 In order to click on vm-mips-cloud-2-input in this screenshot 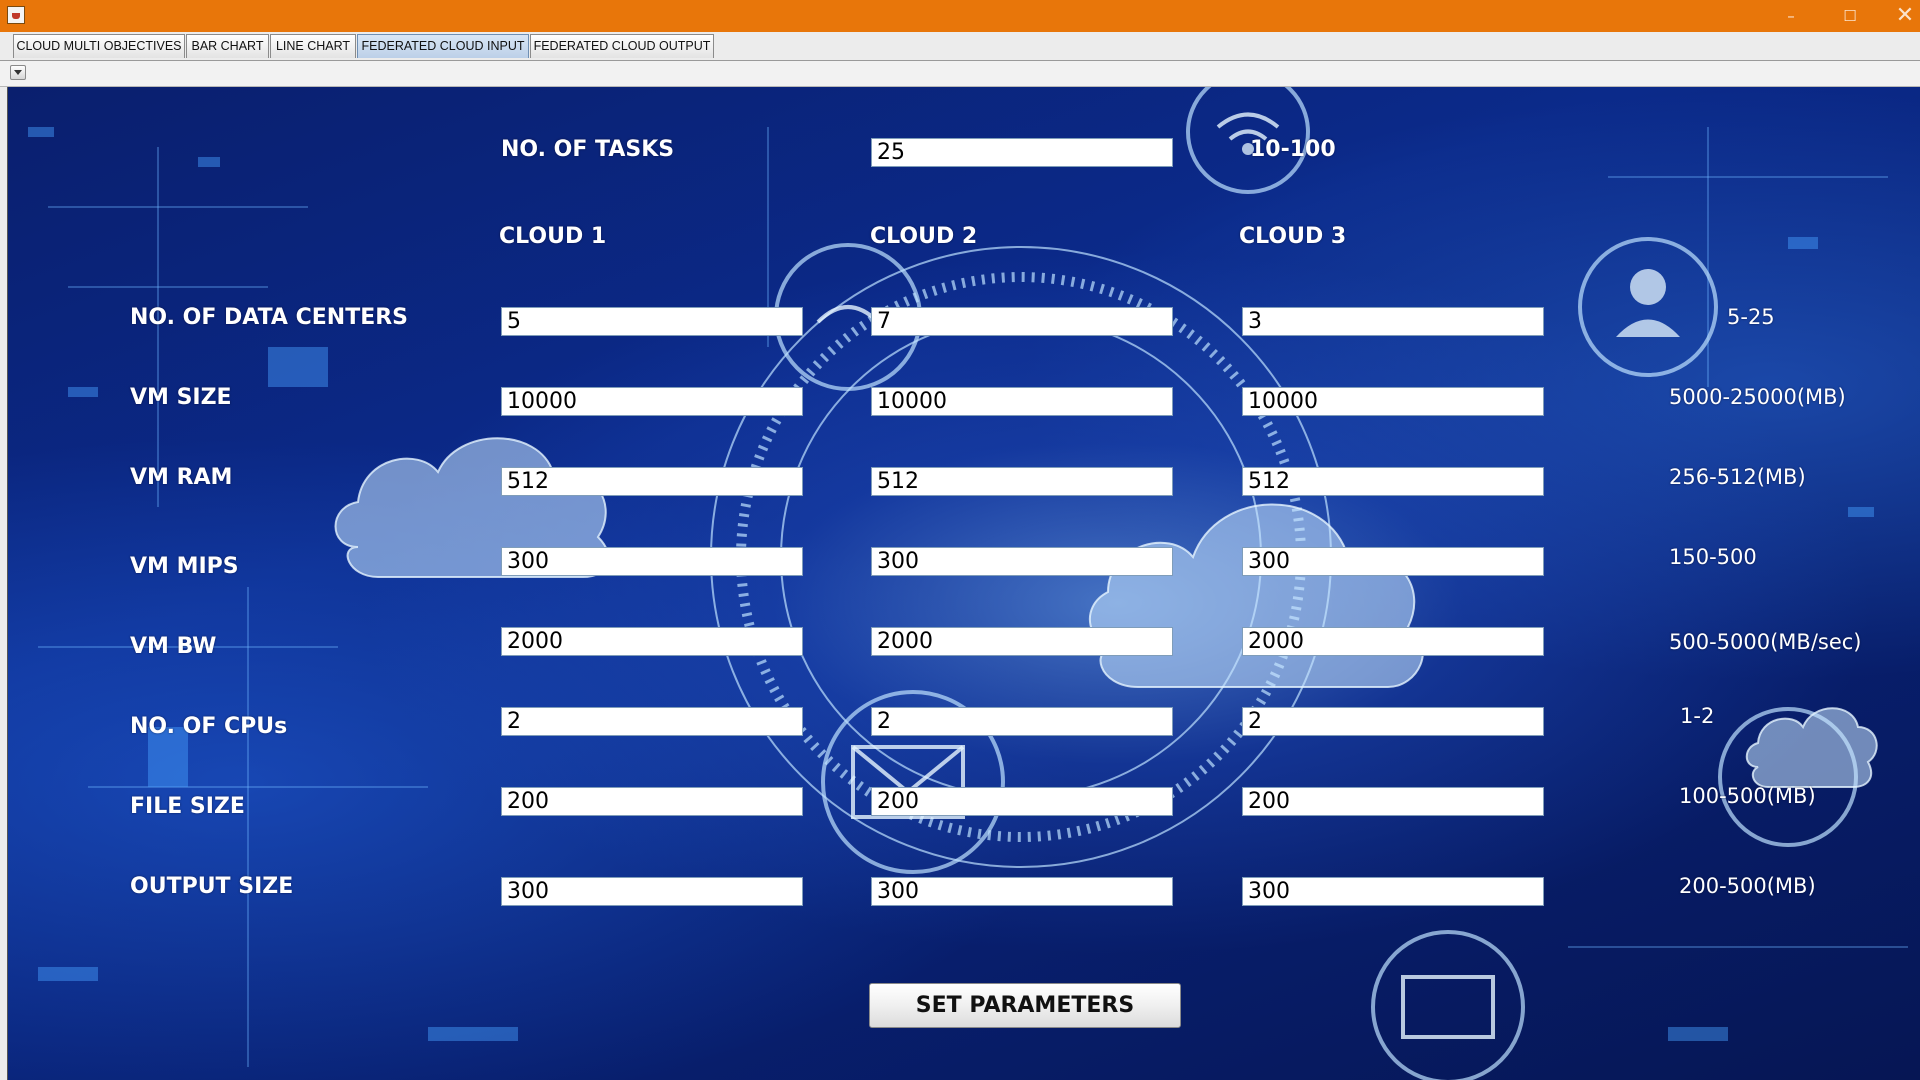, I will do `click(1022, 561)`.